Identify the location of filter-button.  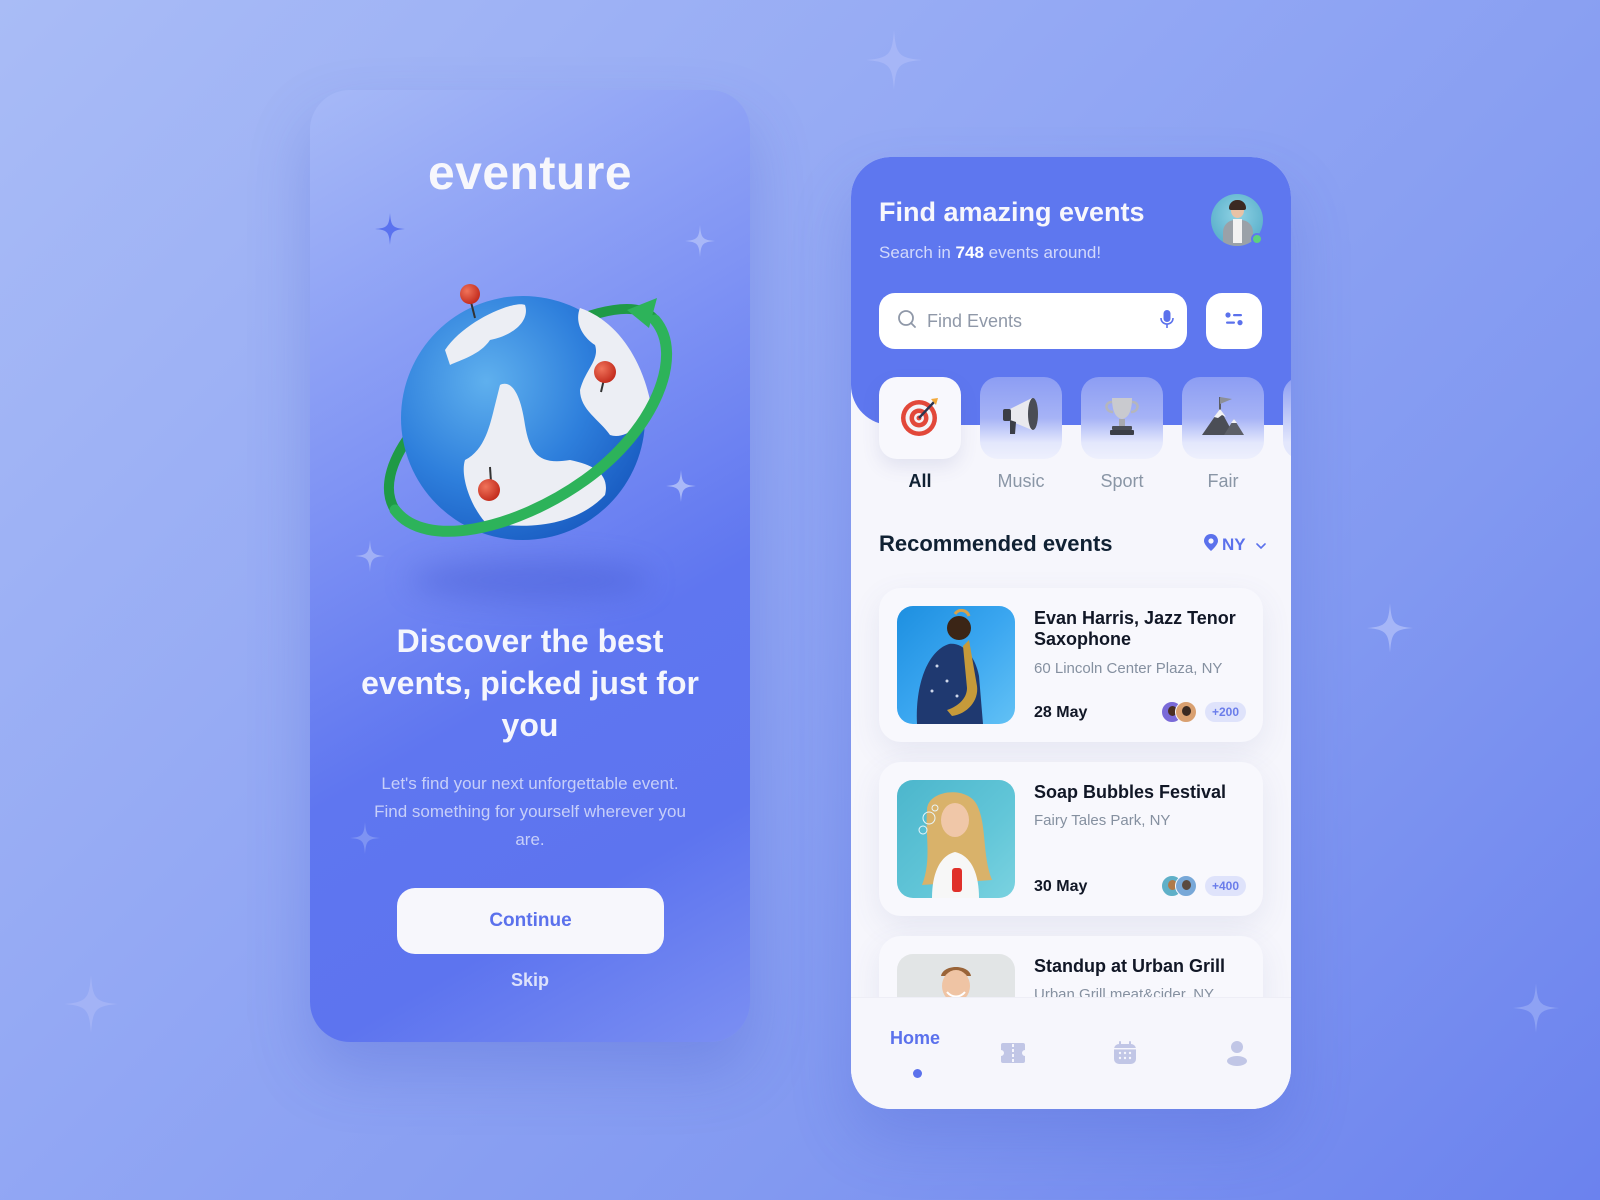
(1234, 321).